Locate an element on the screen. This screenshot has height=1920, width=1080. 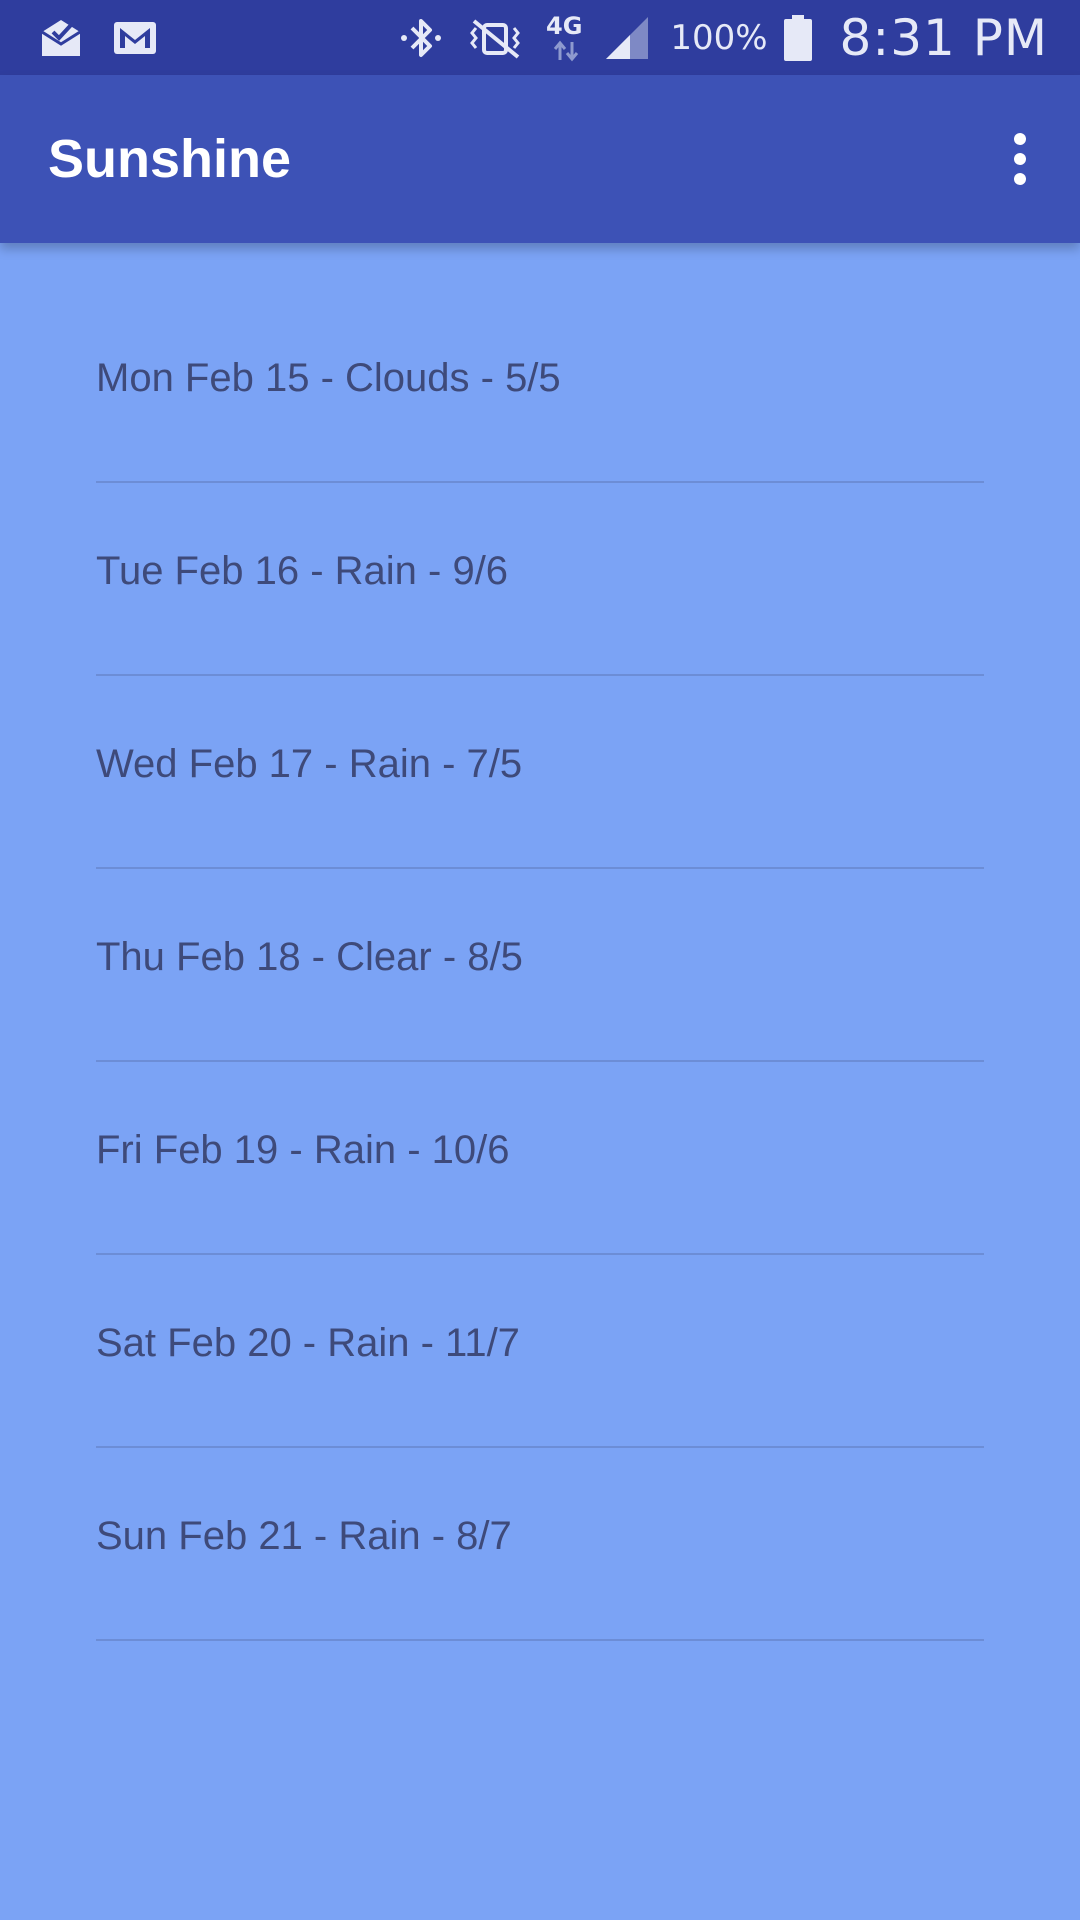
list-item: Thu Feb 18 - Clear - 8/5 is located at coordinates (540, 965).